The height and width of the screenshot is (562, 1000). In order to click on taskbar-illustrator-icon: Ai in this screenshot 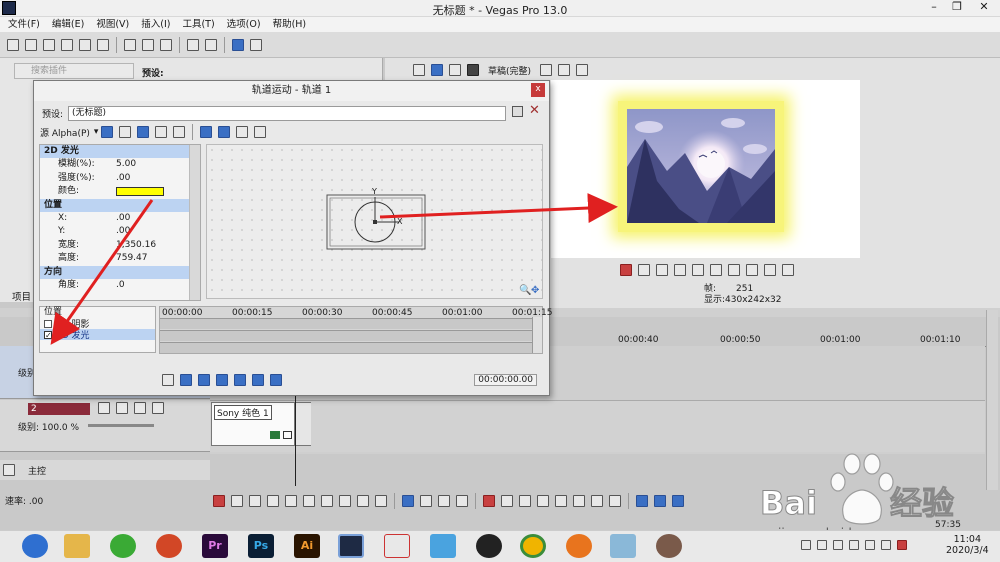, I will do `click(307, 546)`.